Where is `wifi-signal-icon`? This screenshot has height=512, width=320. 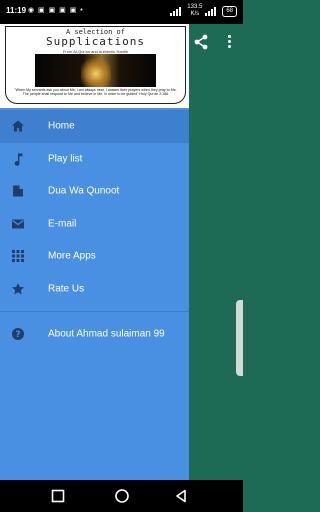
wifi-signal-icon is located at coordinates (177, 11).